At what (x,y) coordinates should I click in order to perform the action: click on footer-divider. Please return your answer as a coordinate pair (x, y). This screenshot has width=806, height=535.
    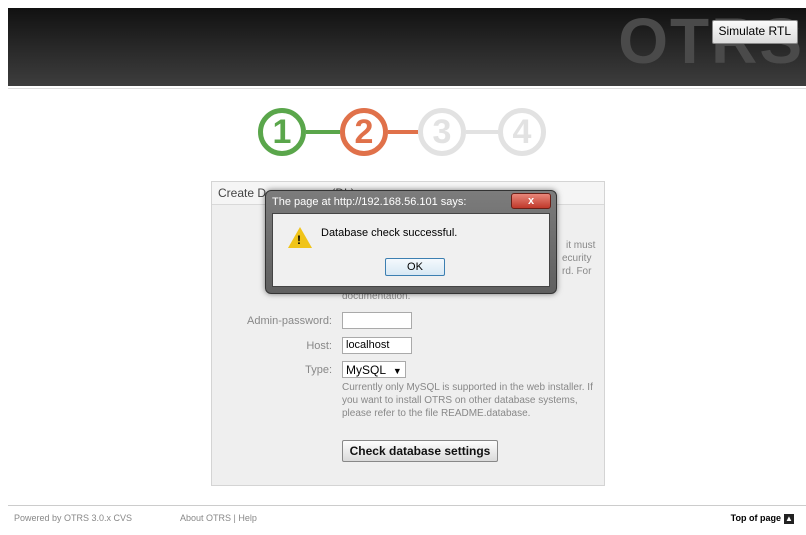
    Looking at the image, I should click on (407, 505).